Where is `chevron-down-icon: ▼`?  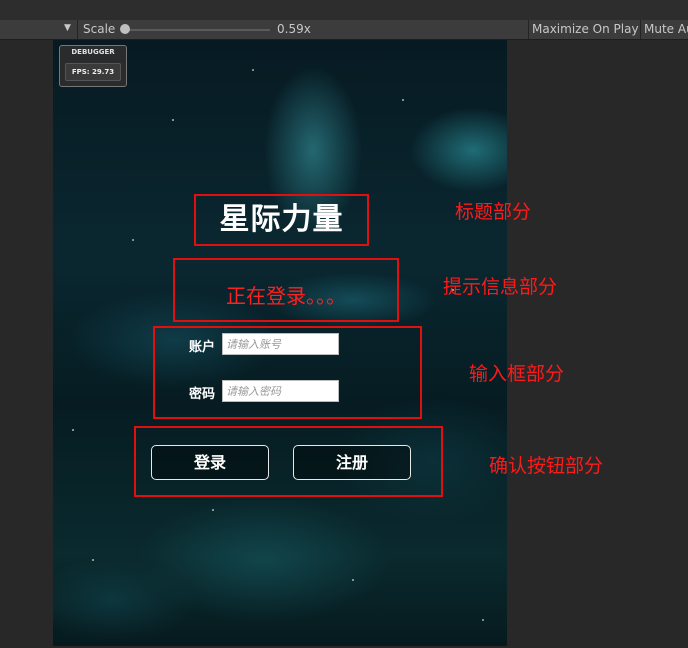
chevron-down-icon: ▼ is located at coordinates (67, 28).